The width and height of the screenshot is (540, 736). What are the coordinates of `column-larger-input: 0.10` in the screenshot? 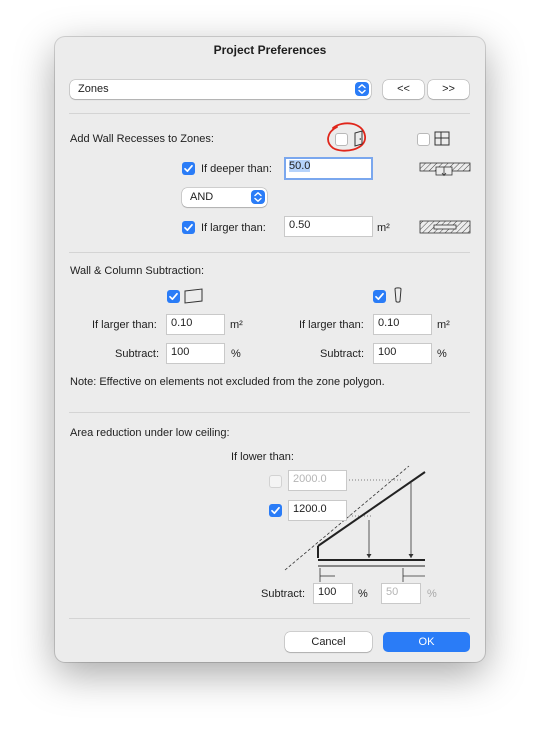 It's located at (402, 324).